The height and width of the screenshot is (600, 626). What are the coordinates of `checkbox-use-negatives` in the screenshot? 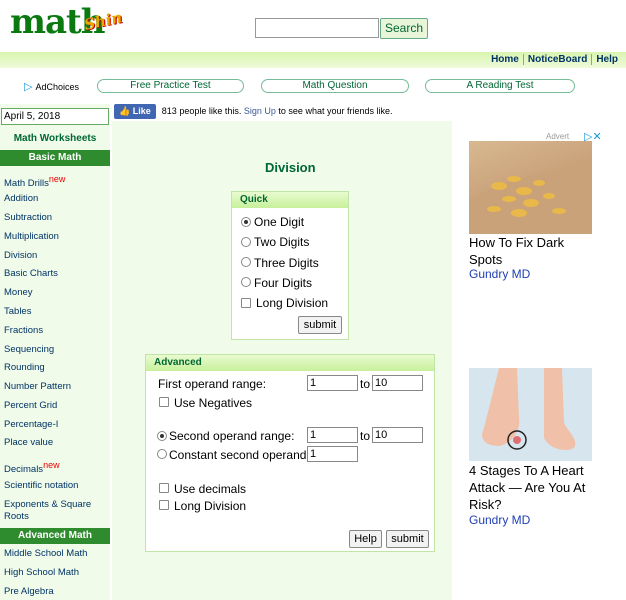 It's located at (164, 402).